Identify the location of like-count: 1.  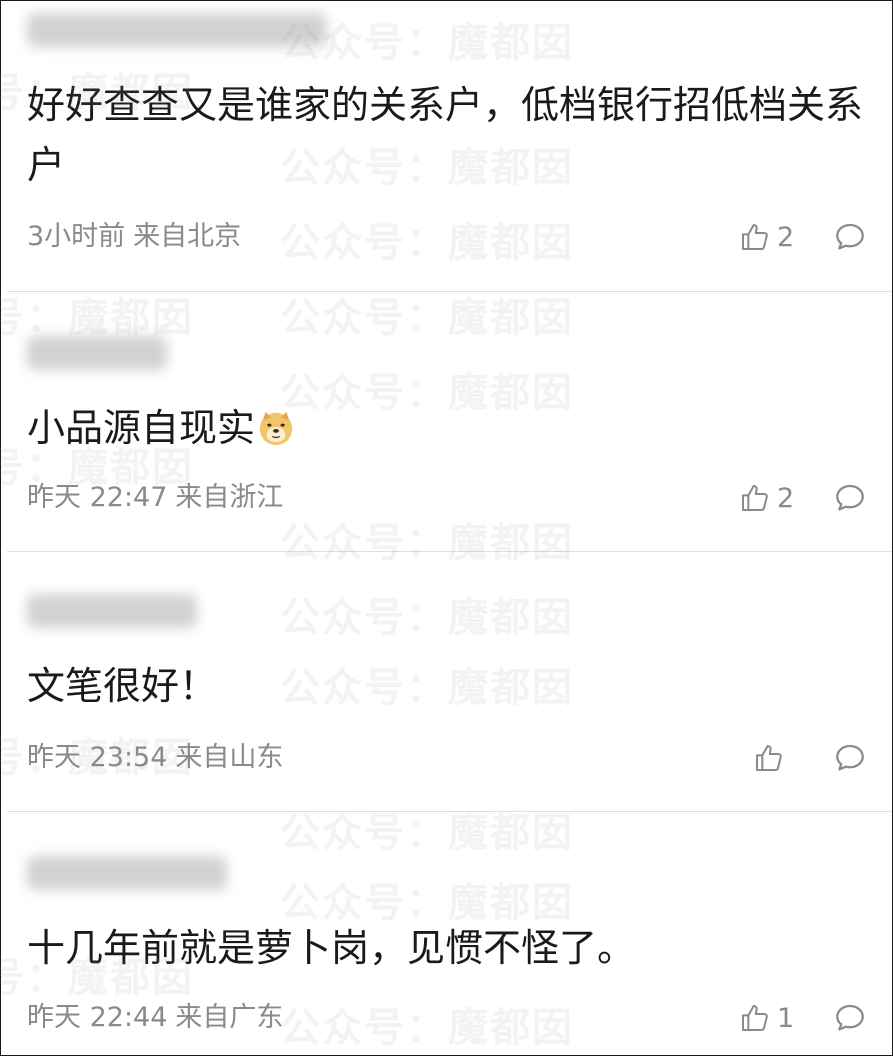
(786, 1018).